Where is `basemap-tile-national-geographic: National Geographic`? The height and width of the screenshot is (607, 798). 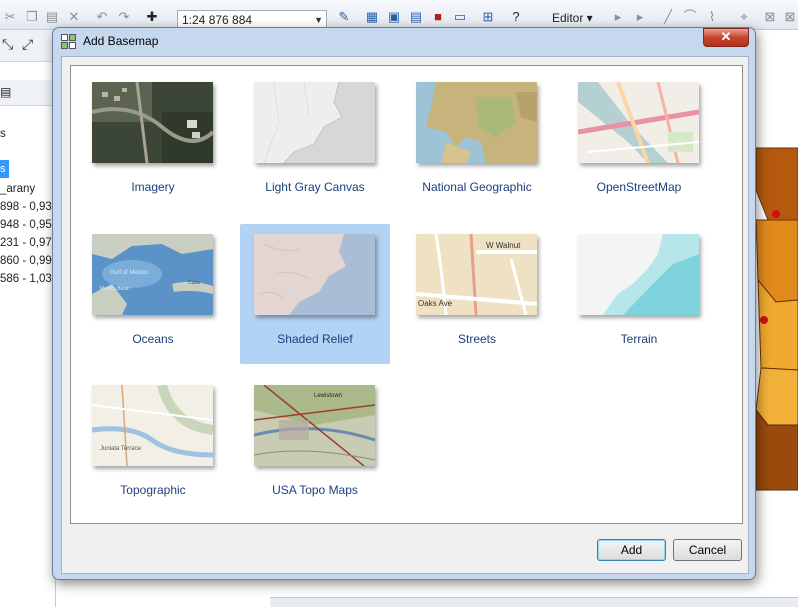 basemap-tile-national-geographic: National Geographic is located at coordinates (477, 142).